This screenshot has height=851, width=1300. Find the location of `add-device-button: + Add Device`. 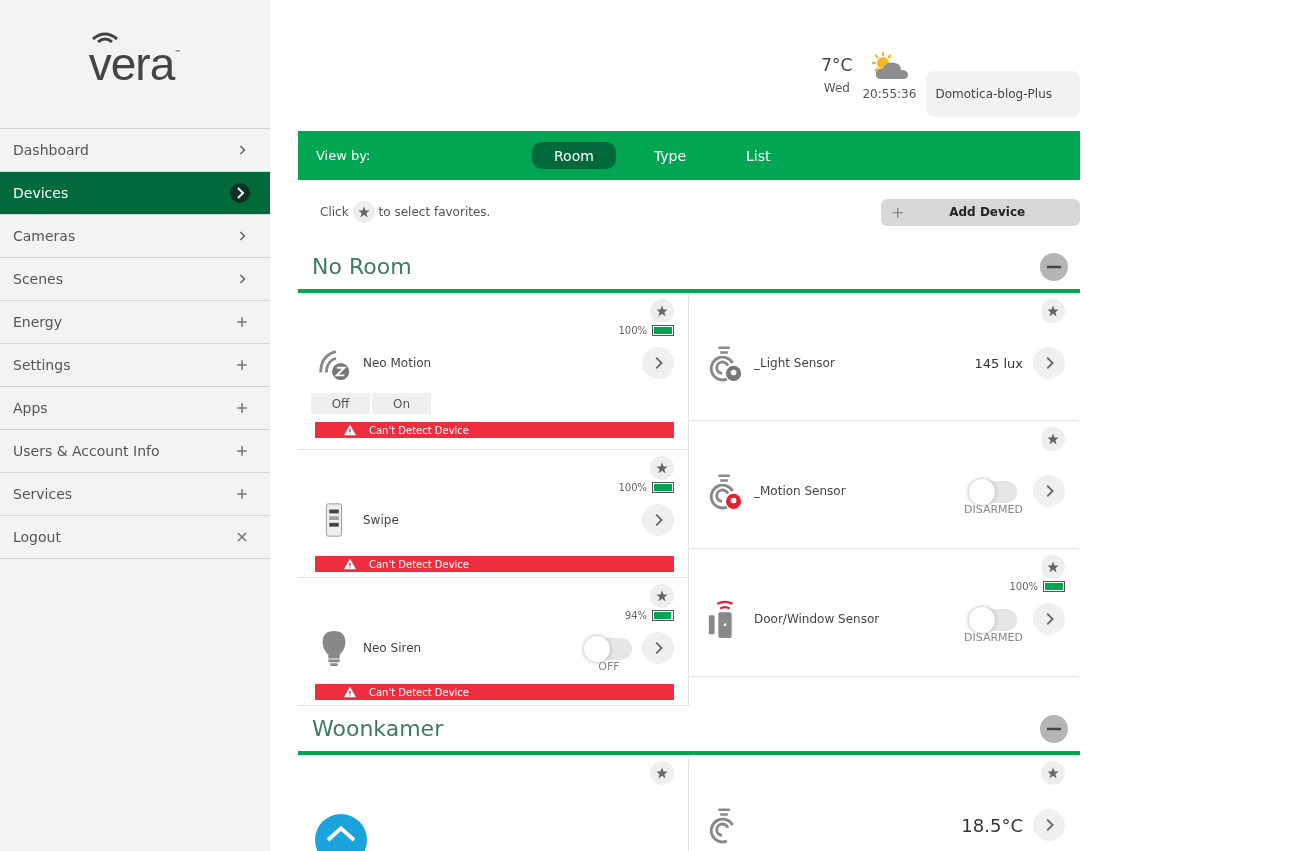

add-device-button: + Add Device is located at coordinates (980, 212).